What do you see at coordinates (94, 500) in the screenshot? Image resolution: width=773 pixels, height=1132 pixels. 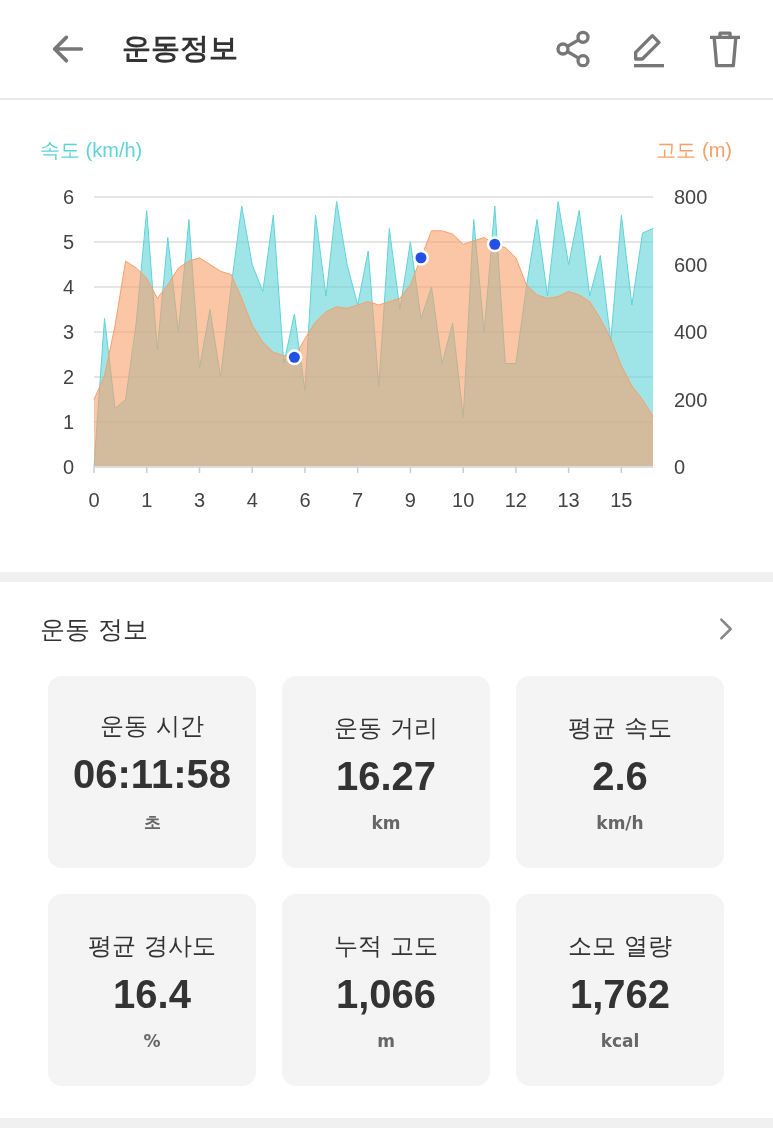 I see `x-tick-label: 0` at bounding box center [94, 500].